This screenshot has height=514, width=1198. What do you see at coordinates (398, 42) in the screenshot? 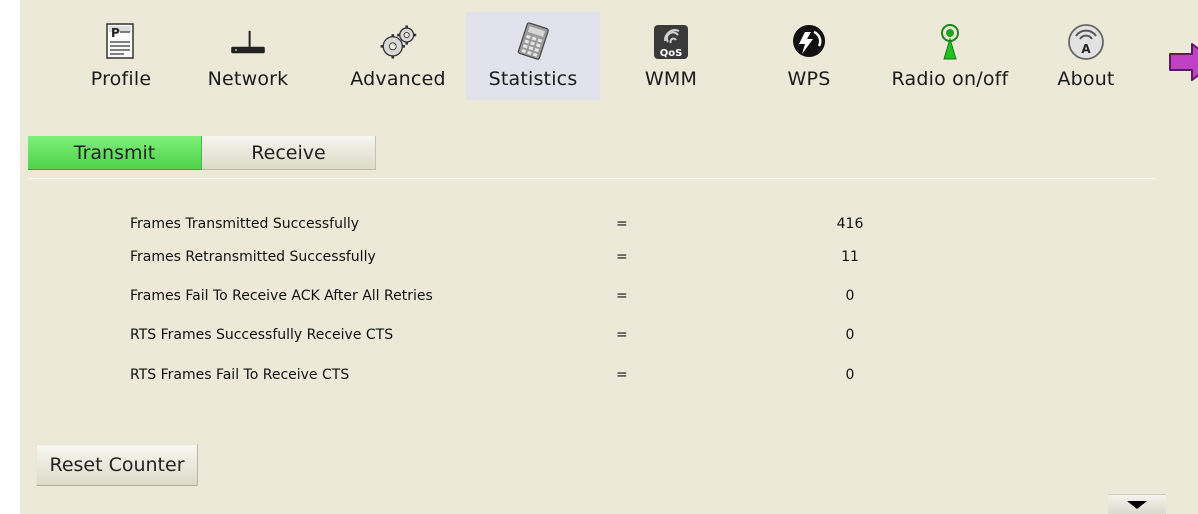
I see `advanced-icon` at bounding box center [398, 42].